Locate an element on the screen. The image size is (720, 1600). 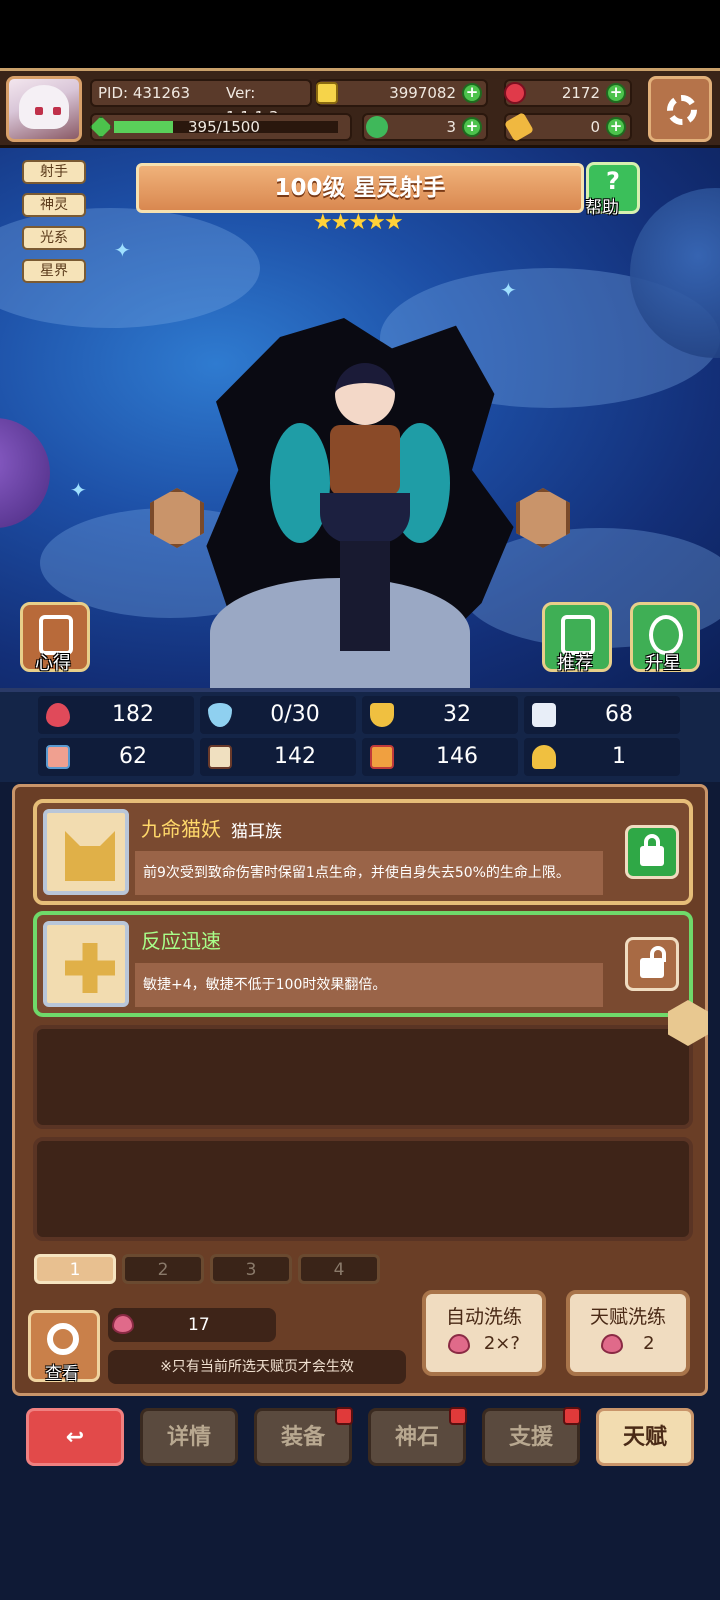
talent-page-note: ※只有当前所选天赋页才会生效 is located at coordinates (257, 1367).